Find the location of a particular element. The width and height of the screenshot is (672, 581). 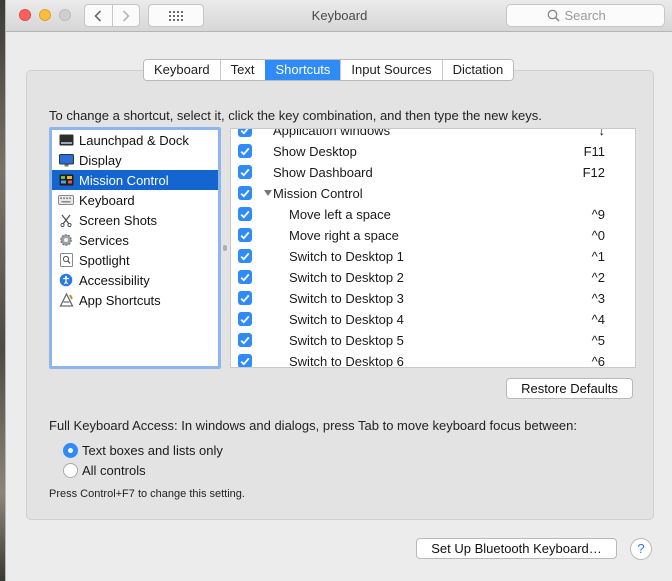

shortcut-label: Switch to Desktop 3 is located at coordinates (346, 298).